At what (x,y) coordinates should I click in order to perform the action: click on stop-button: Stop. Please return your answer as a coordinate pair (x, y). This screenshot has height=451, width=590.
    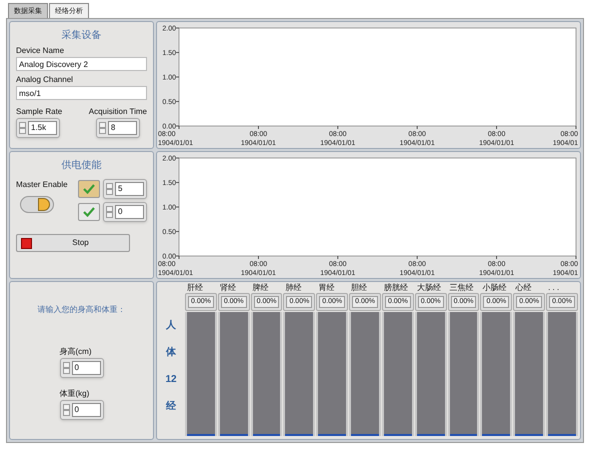
    Looking at the image, I should click on (73, 243).